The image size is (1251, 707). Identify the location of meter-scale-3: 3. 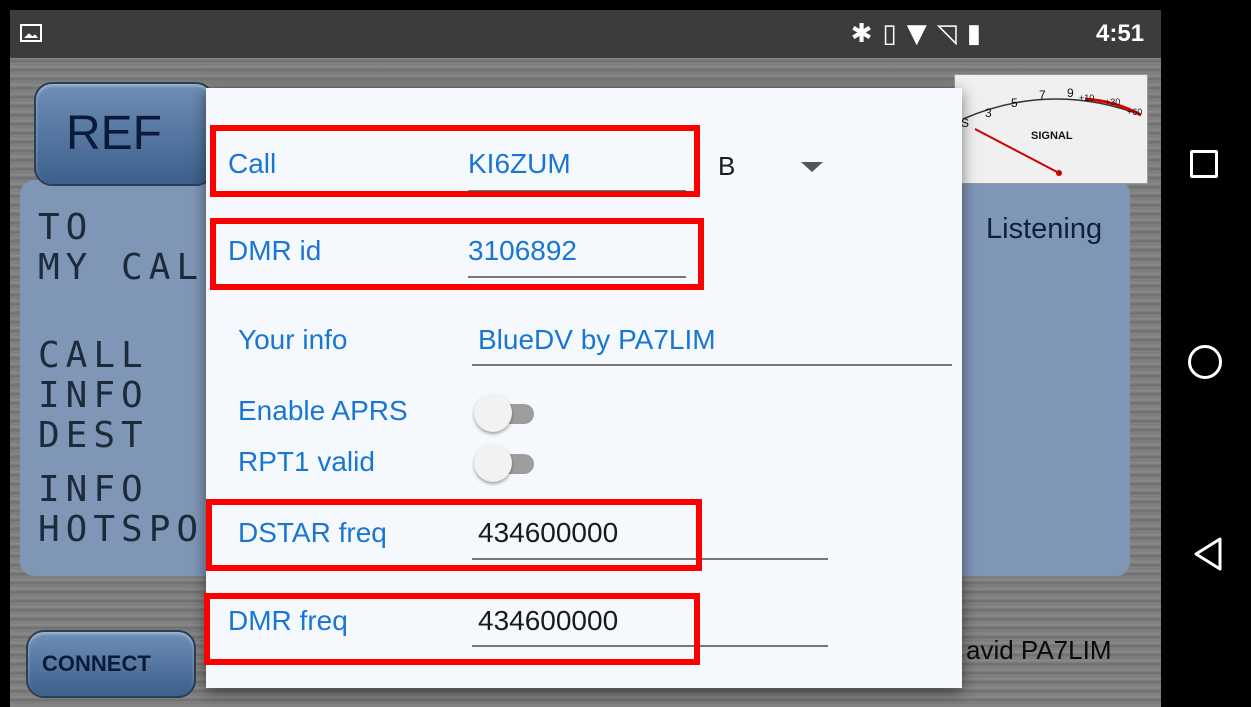
(988, 113).